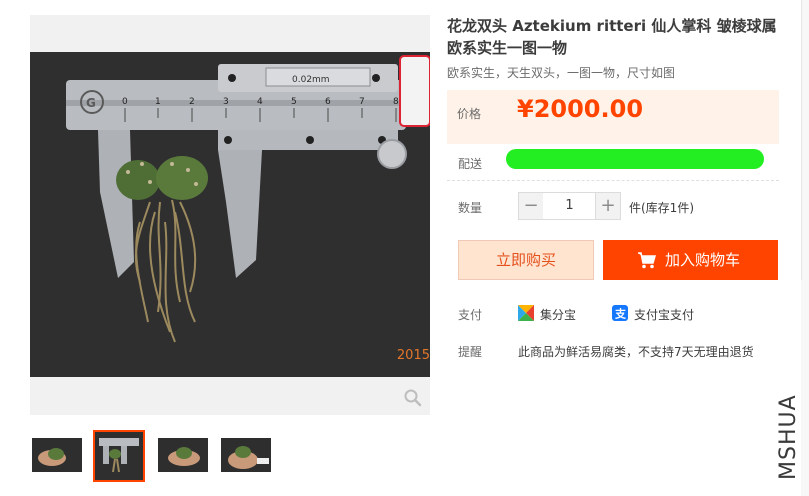  What do you see at coordinates (226, 102) in the screenshot?
I see `svg-text: 3` at bounding box center [226, 102].